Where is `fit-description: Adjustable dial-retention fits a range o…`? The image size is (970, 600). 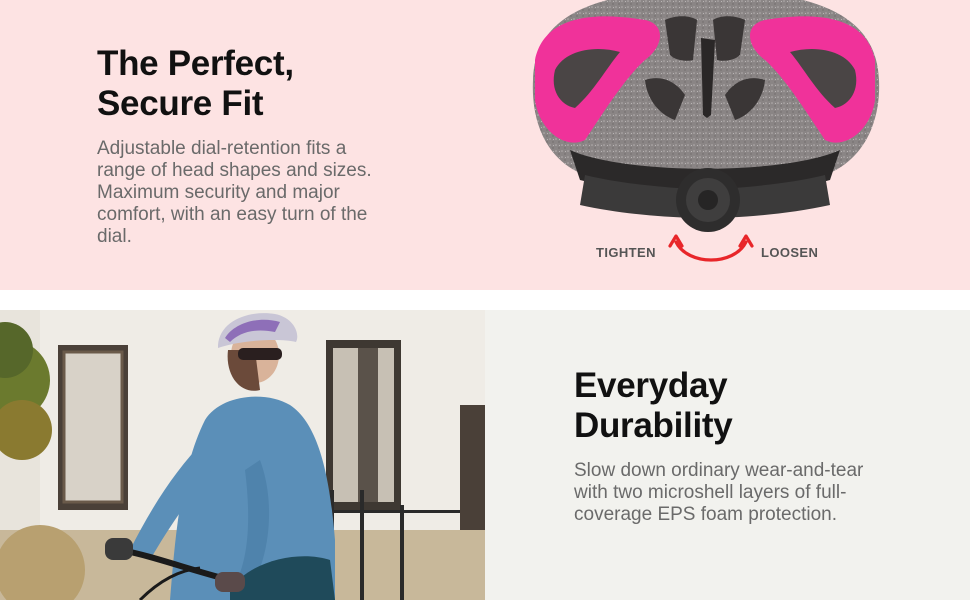 fit-description: Adjustable dial-retention fits a range o… is located at coordinates (234, 192).